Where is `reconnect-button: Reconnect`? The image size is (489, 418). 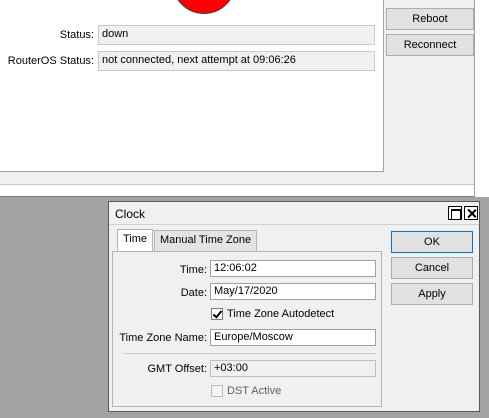 reconnect-button: Reconnect is located at coordinates (430, 45).